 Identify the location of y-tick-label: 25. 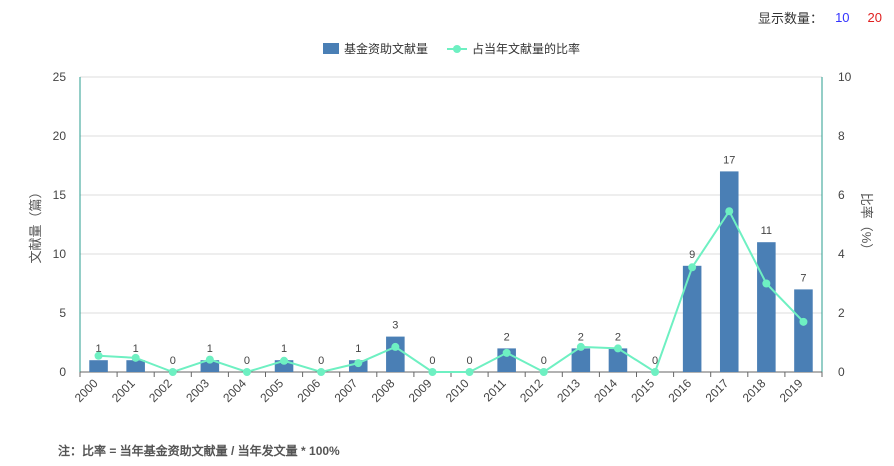
(60, 77).